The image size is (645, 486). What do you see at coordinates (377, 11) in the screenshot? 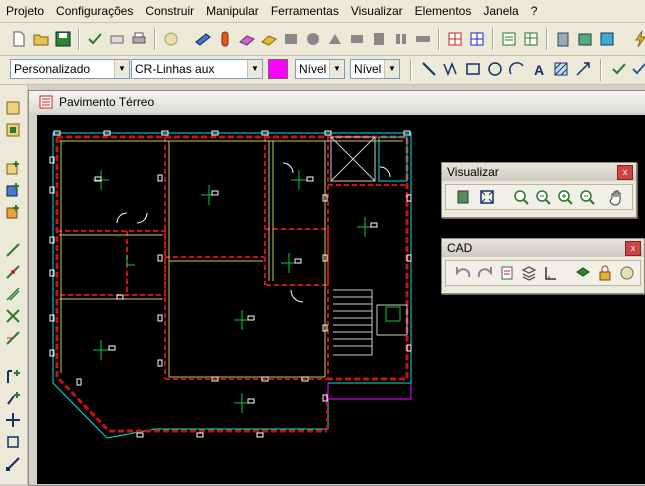
I see `menu-visualizar: Visualizar` at bounding box center [377, 11].